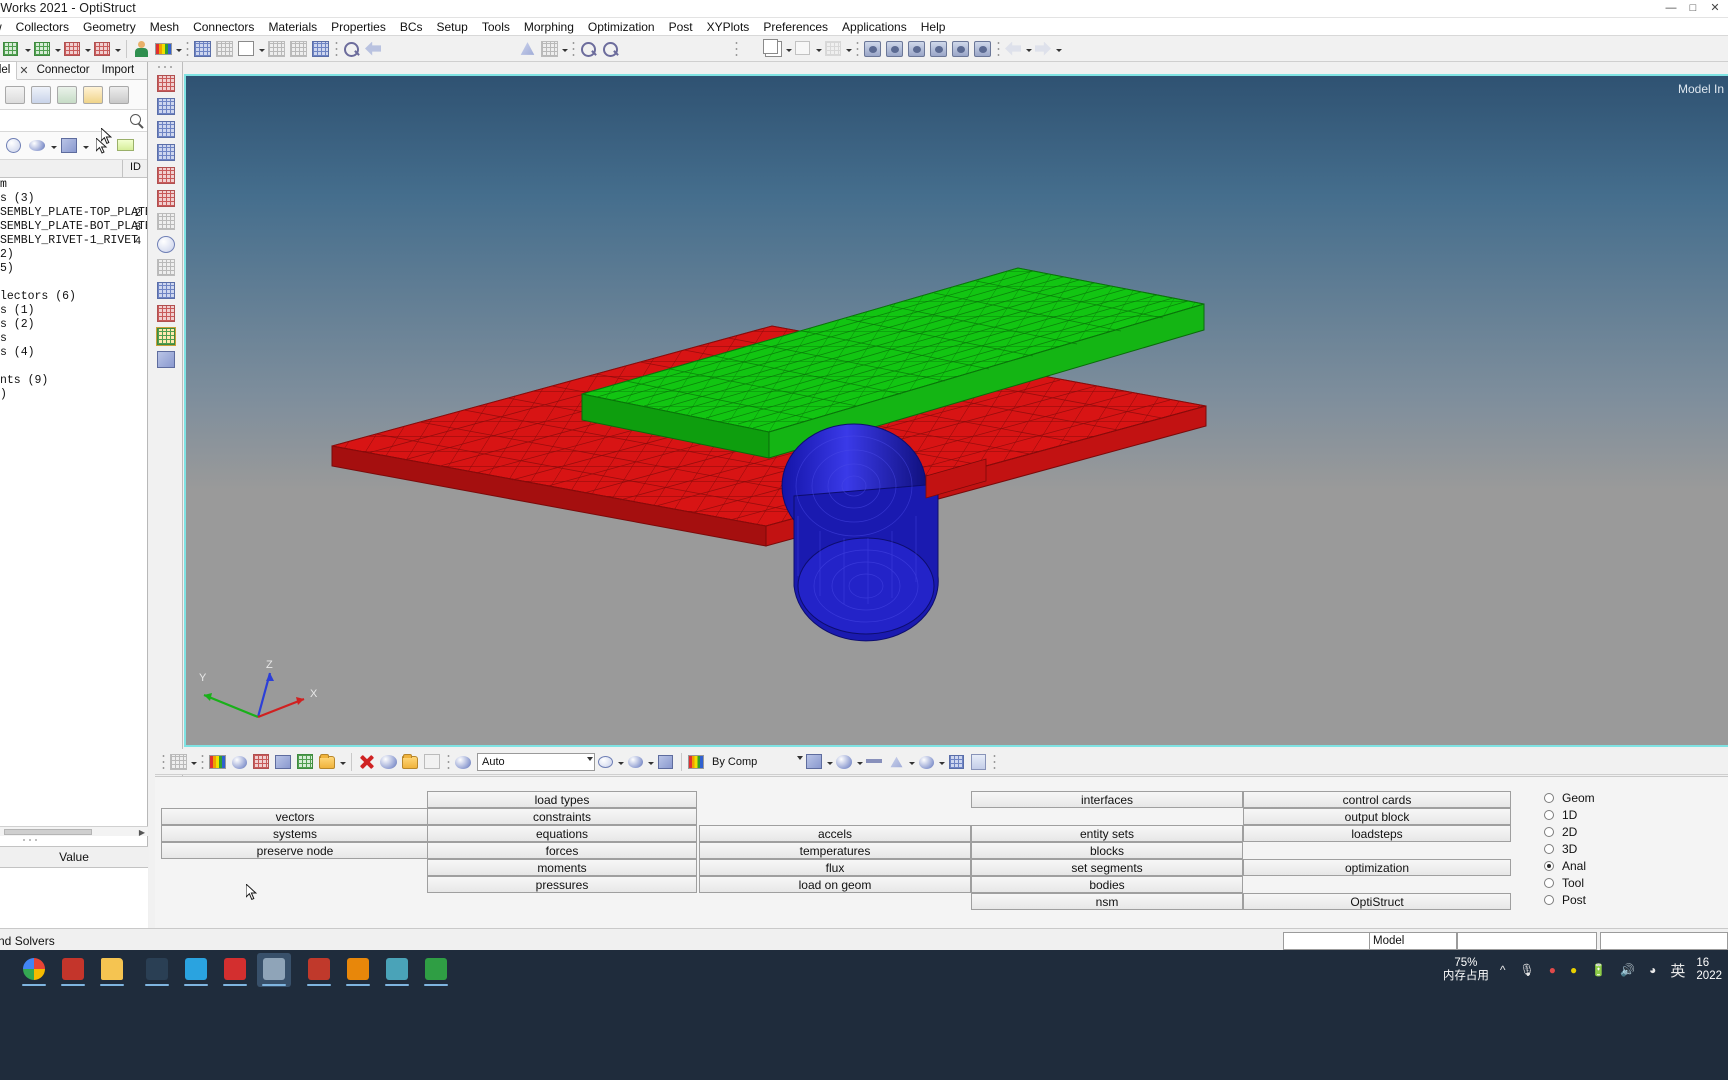 This screenshot has width=1728, height=1080. I want to click on layout-caret, so click(262, 49).